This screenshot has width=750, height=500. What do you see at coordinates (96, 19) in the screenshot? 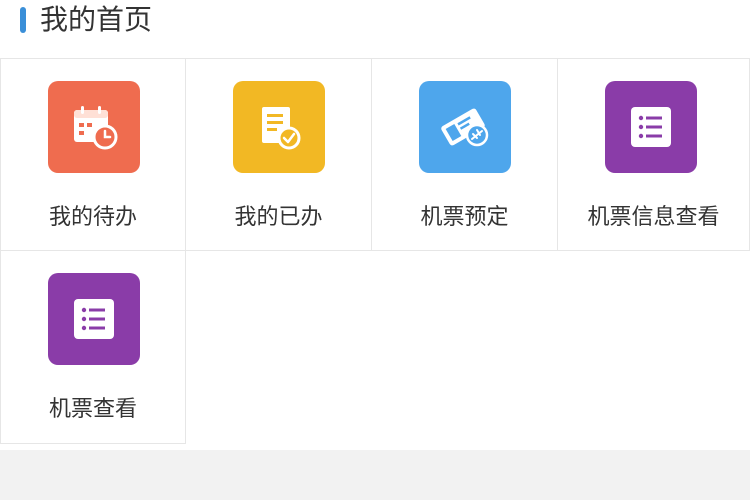
I see `page-title: 我的首页` at bounding box center [96, 19].